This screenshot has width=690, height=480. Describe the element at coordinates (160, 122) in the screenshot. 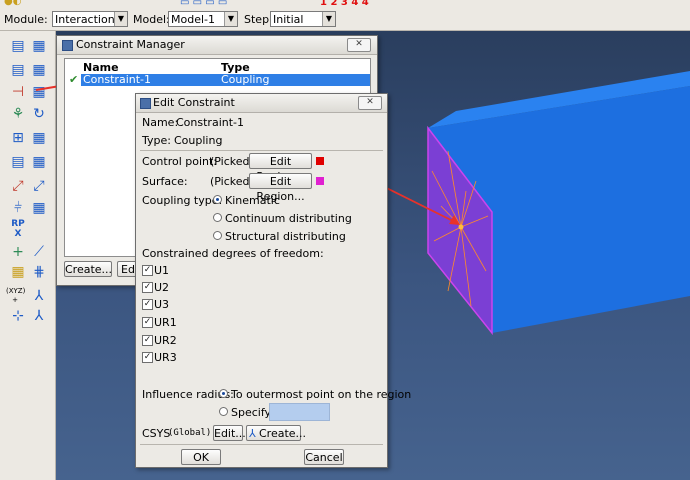

I see `name-label: Name:` at that location.